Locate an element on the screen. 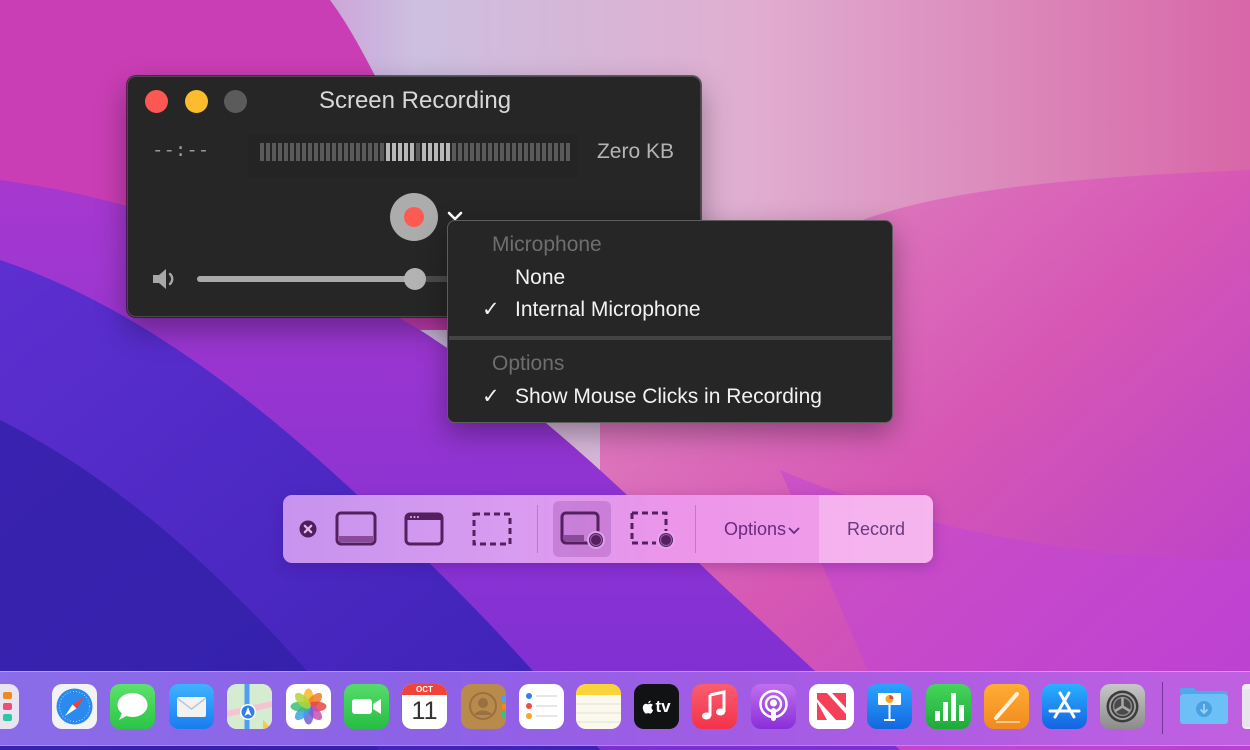 The width and height of the screenshot is (1250, 750). dock-app-mail is located at coordinates (191, 706).